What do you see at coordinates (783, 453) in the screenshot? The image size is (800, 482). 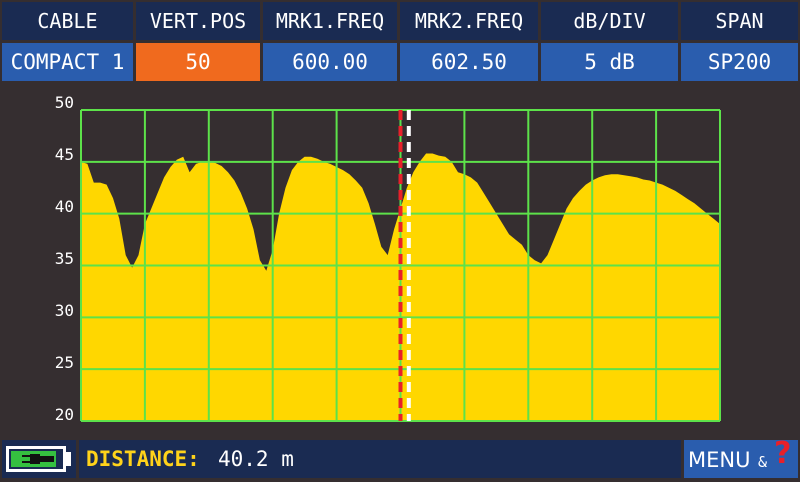 I see `help-icon: ?` at bounding box center [783, 453].